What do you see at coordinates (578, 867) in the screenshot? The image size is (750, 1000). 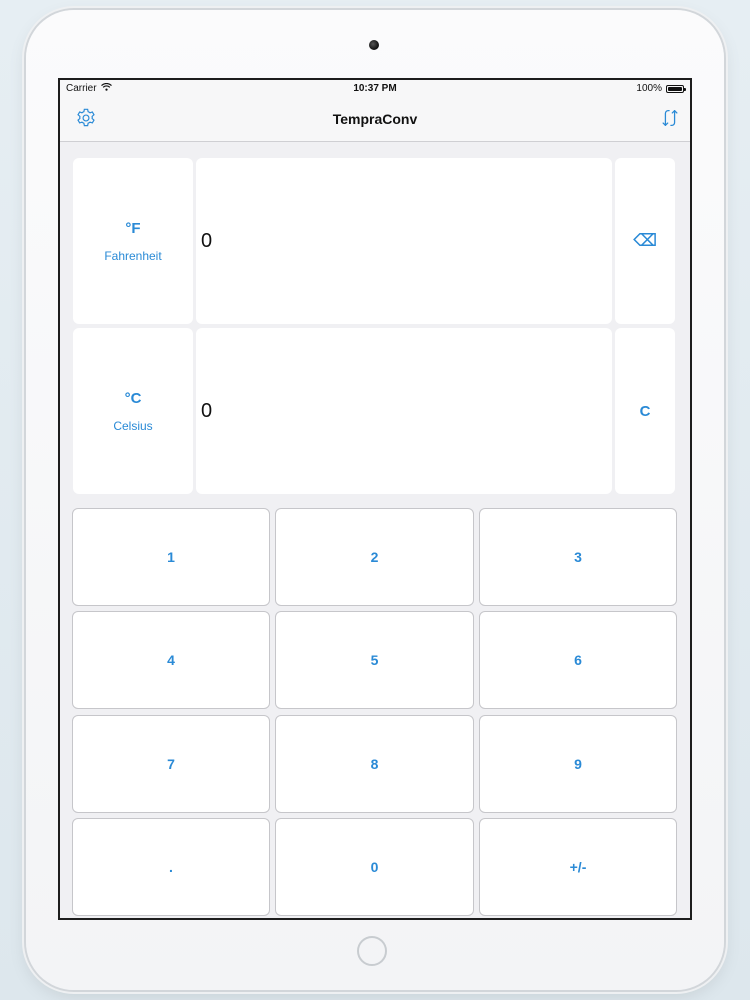 I see `key-plus-minus: +/-` at bounding box center [578, 867].